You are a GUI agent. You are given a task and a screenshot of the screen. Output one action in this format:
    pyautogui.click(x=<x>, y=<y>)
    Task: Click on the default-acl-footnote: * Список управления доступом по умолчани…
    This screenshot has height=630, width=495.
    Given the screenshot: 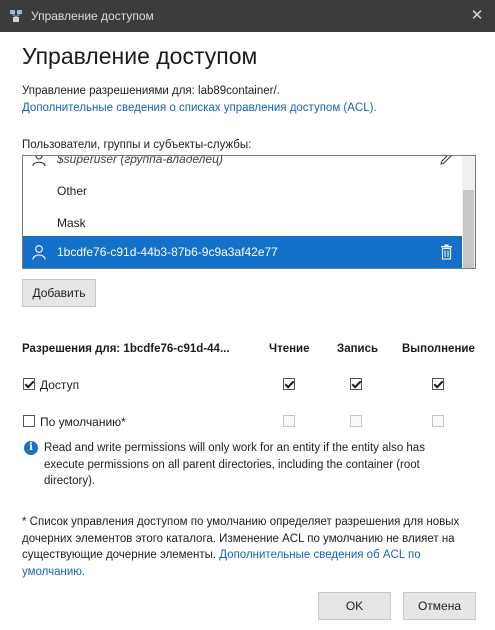 What is the action you would take?
    pyautogui.click(x=249, y=547)
    